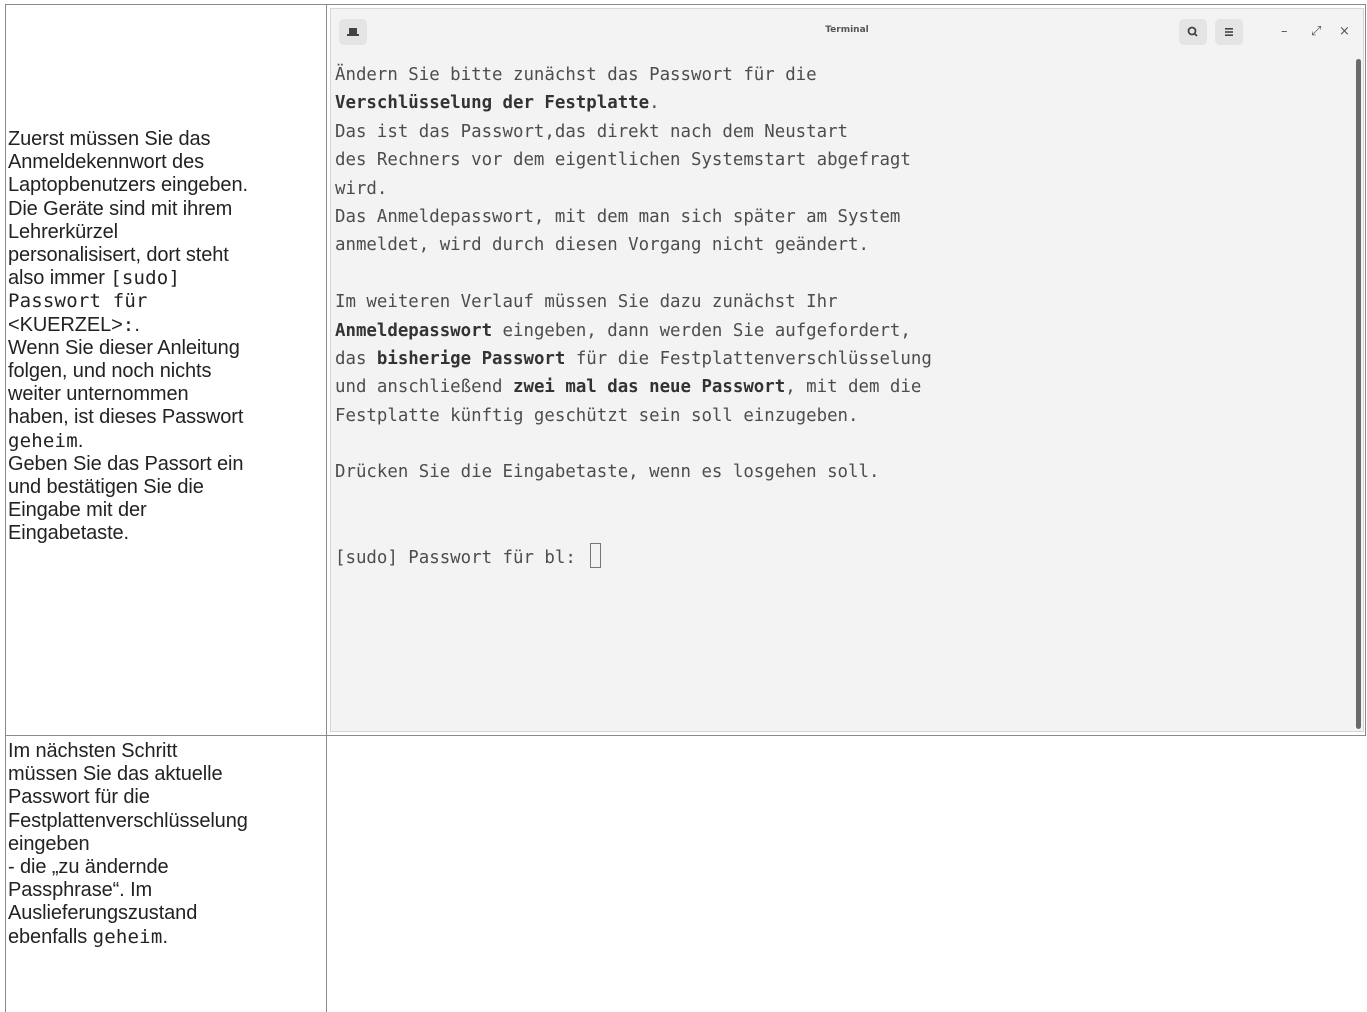  I want to click on instruction-text: Im nächsten Schritt, so click(93, 751).